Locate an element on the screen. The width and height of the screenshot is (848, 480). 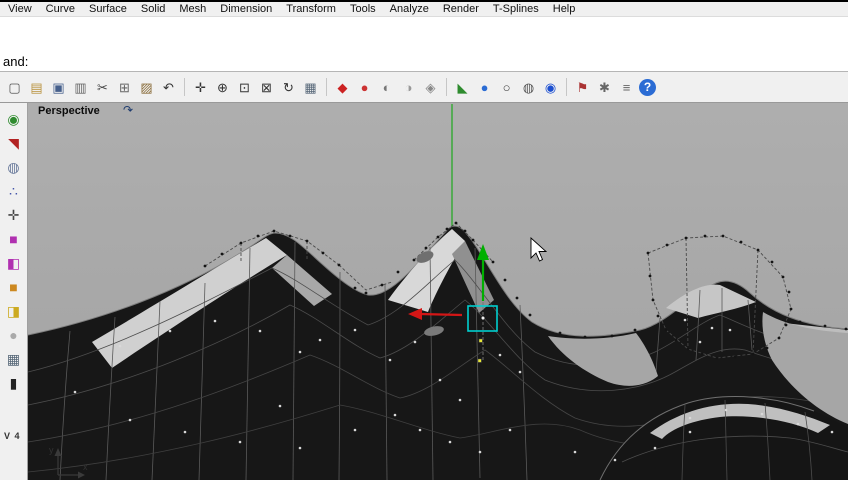
green-sphere-rotate-icon: ◉ is located at coordinates (14, 119).